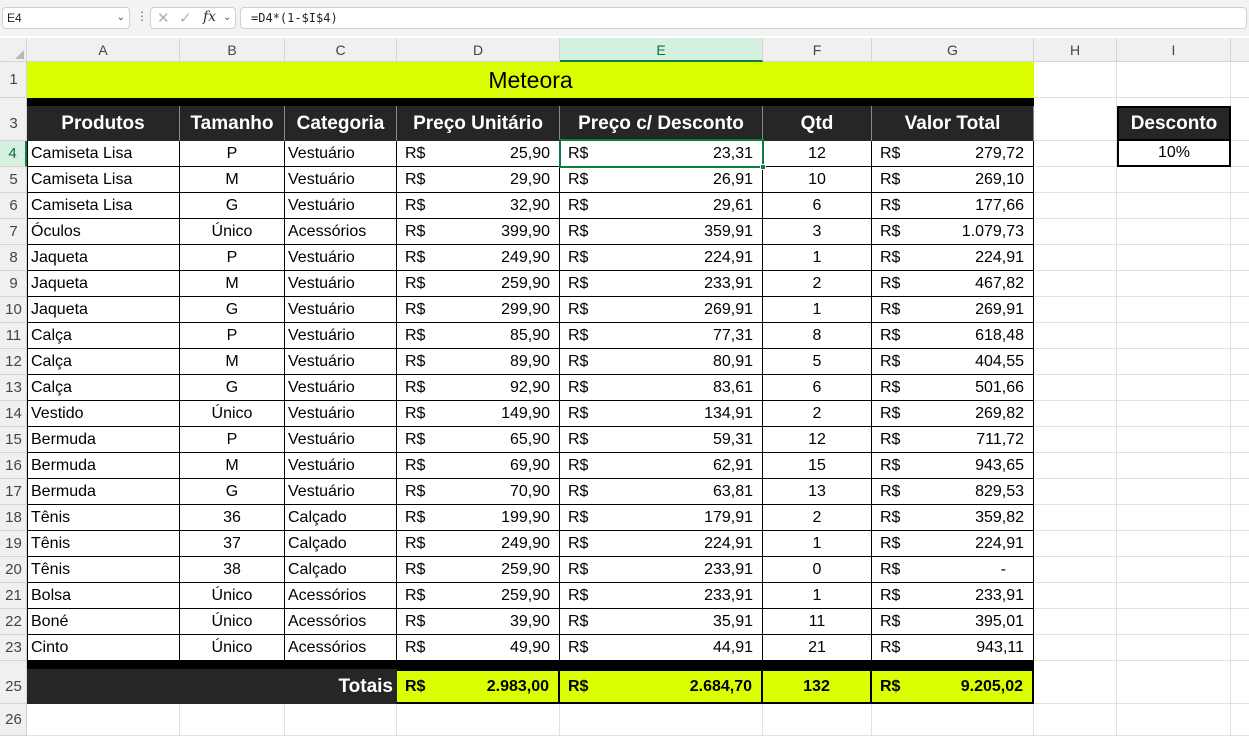 The width and height of the screenshot is (1249, 736). I want to click on cell-categoria: Calçado, so click(341, 518).